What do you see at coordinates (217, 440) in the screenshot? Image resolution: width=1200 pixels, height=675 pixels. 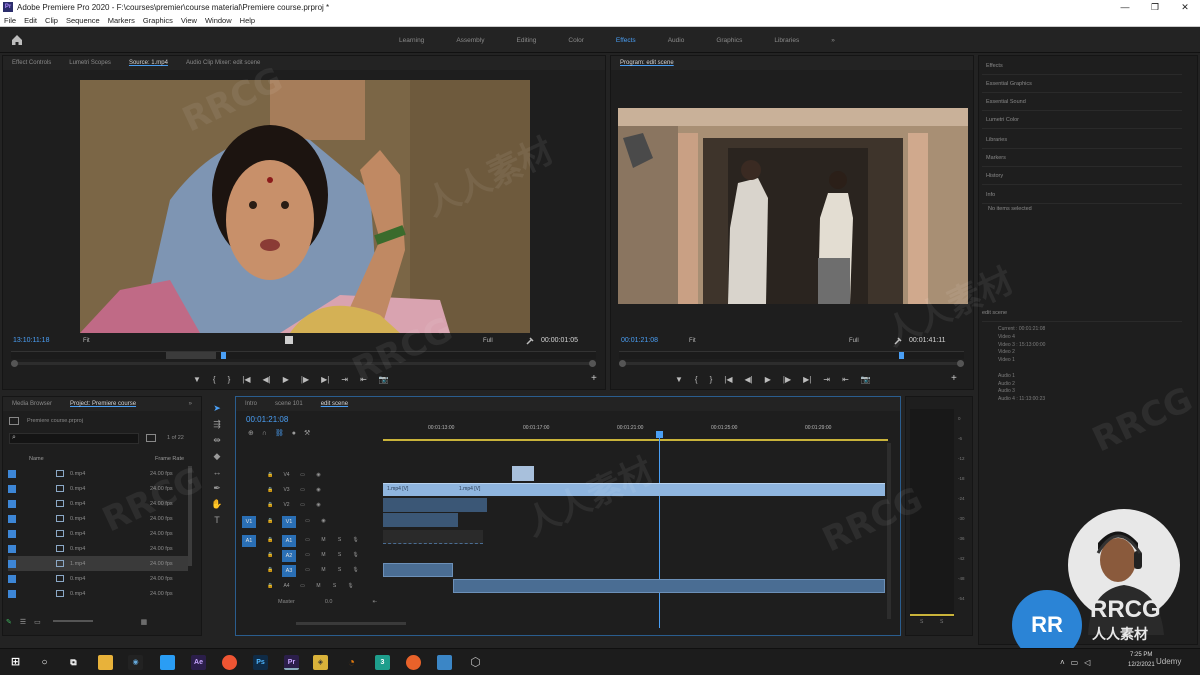 I see `ripple-edit-tool-icon: ⇹` at bounding box center [217, 440].